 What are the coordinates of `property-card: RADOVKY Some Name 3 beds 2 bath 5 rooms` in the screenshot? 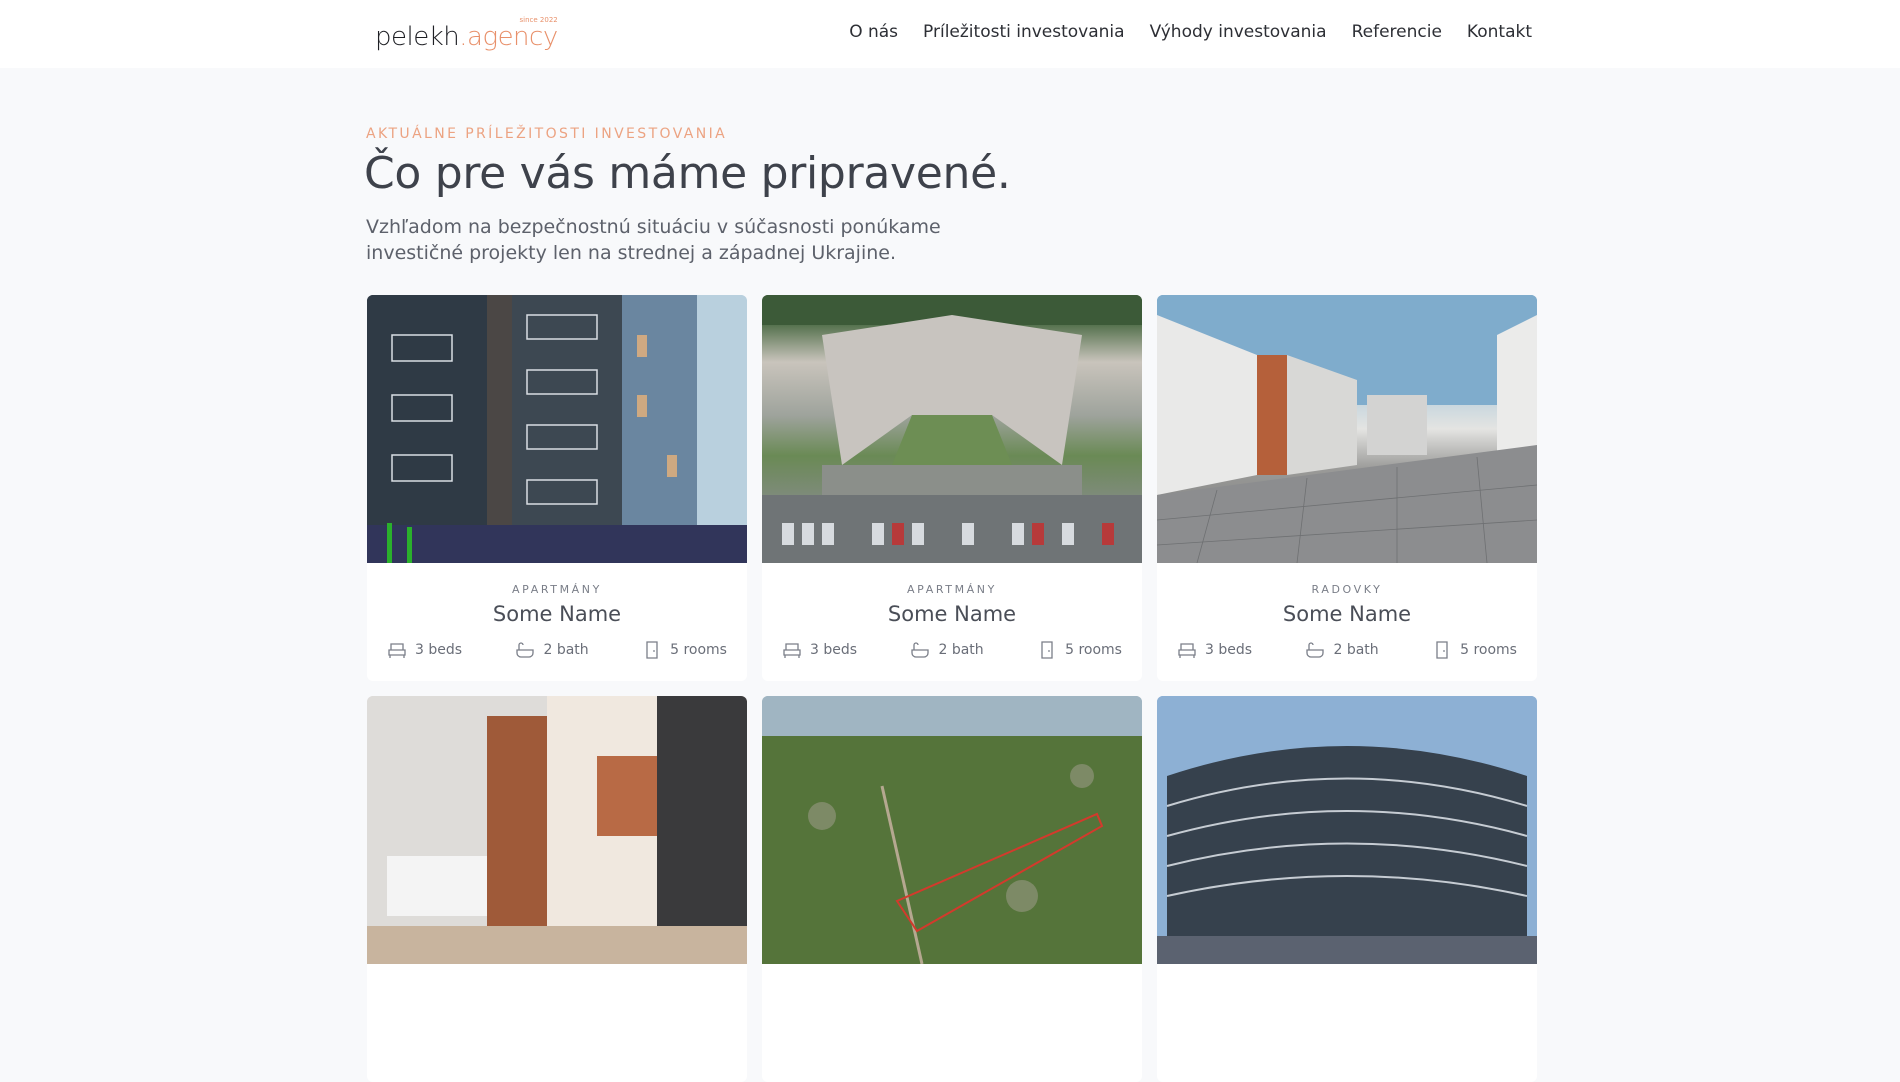 It's located at (1347, 488).